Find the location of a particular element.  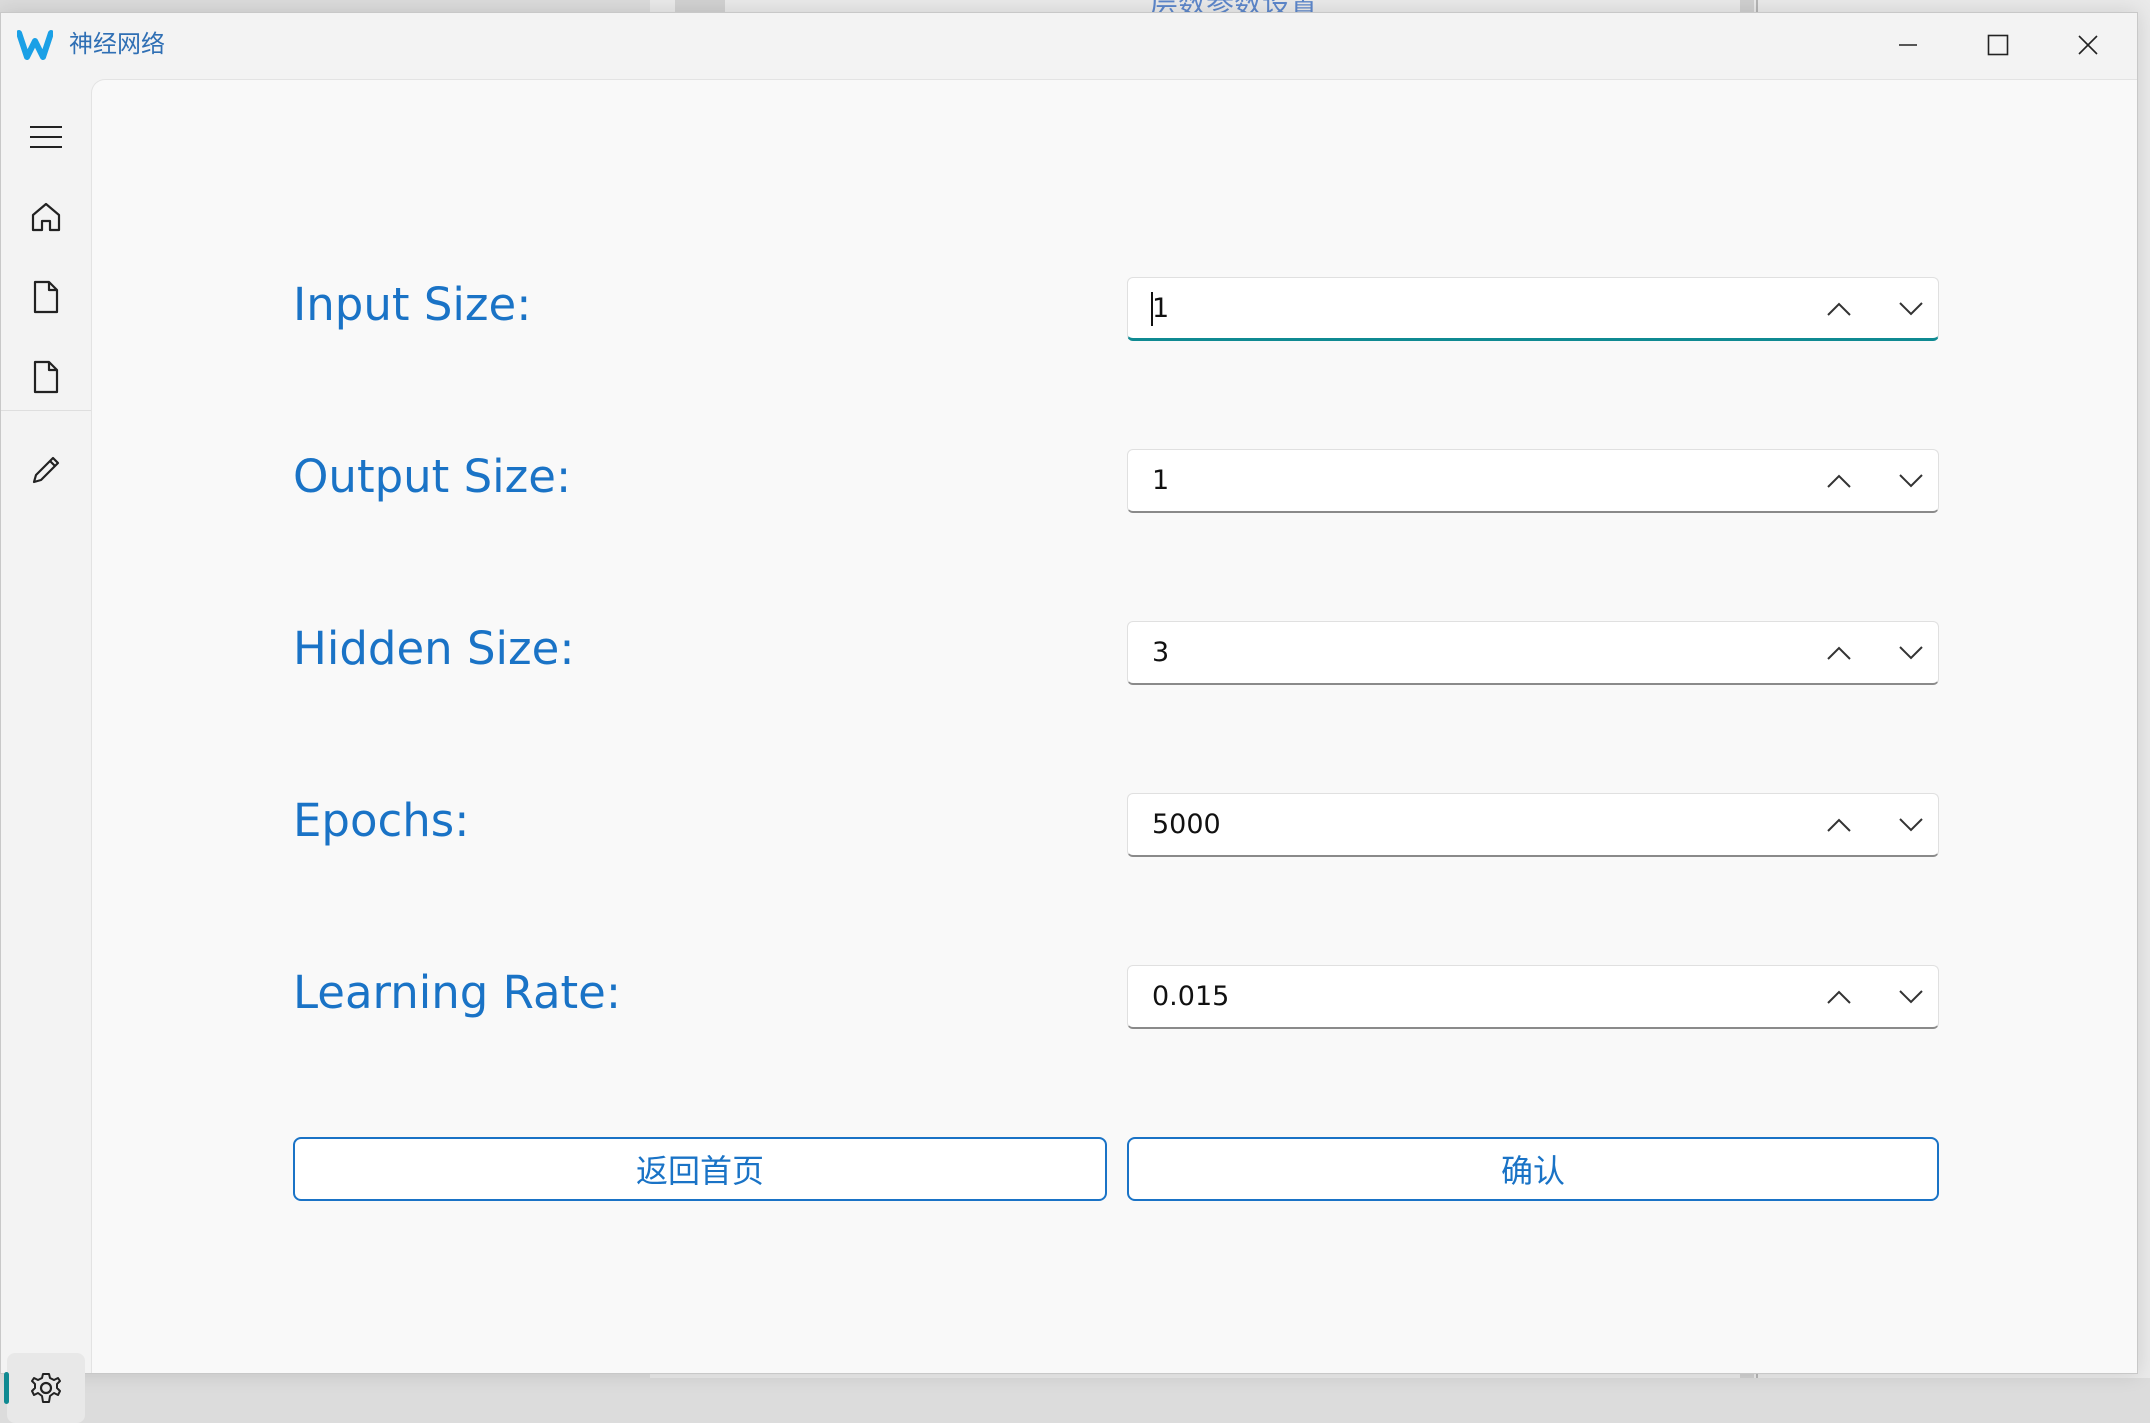

sidebar-item-home is located at coordinates (46, 217).